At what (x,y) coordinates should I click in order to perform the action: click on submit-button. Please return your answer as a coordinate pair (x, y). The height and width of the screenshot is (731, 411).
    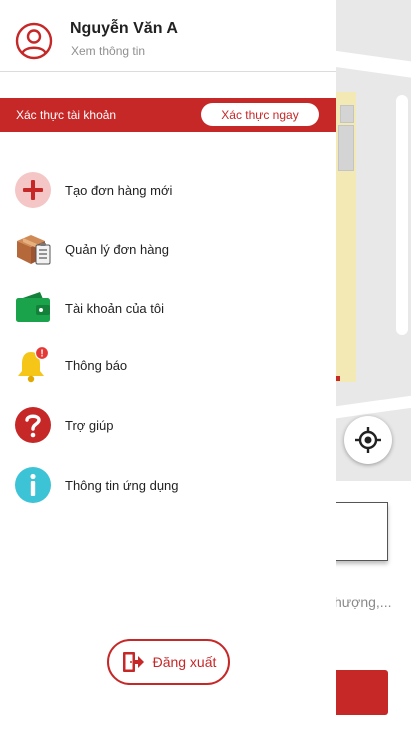
    Looking at the image, I should click on (362, 692).